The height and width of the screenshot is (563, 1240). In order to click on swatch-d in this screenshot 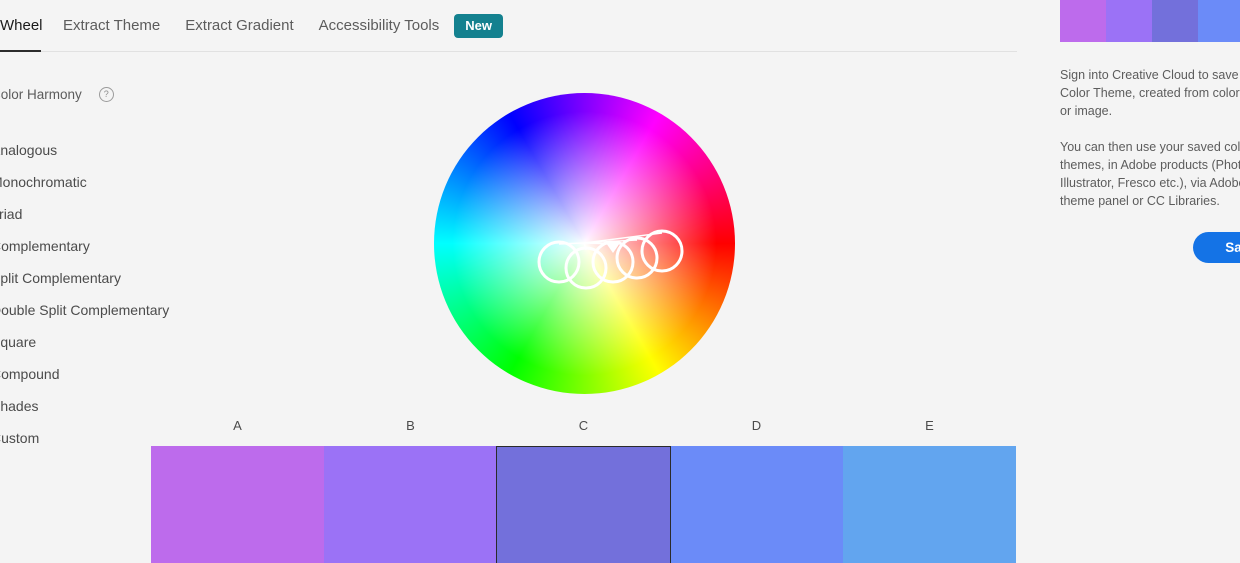, I will do `click(757, 504)`.